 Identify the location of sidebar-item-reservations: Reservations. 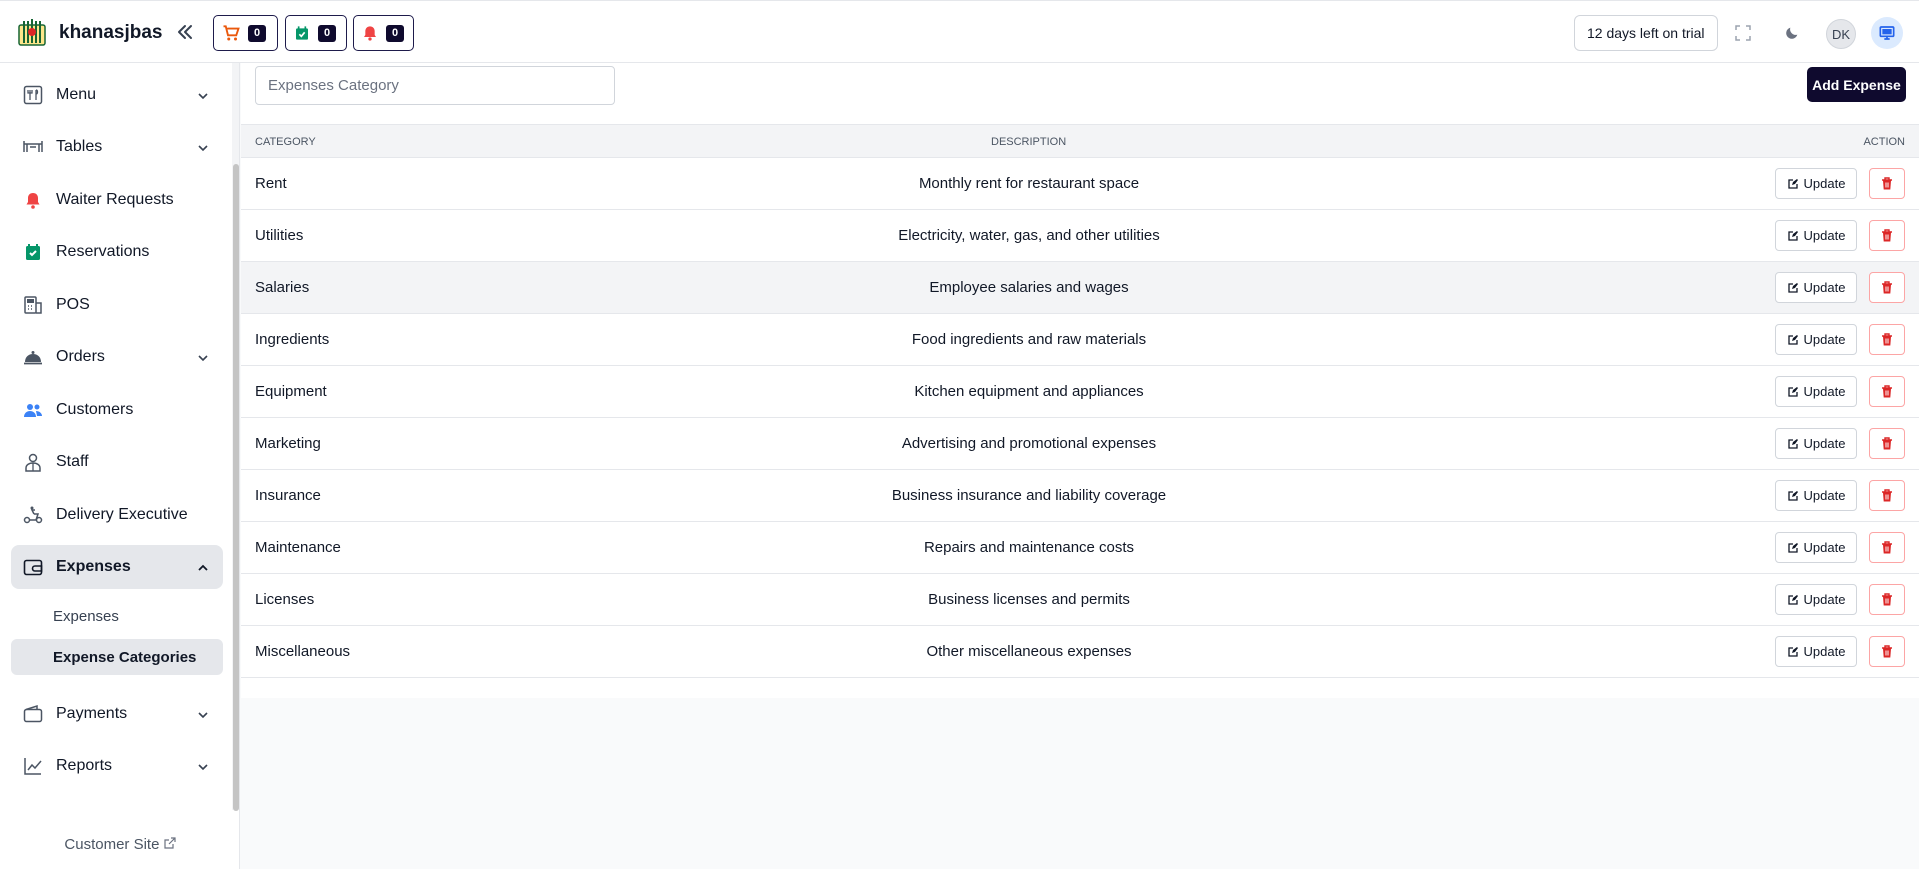
(117, 252).